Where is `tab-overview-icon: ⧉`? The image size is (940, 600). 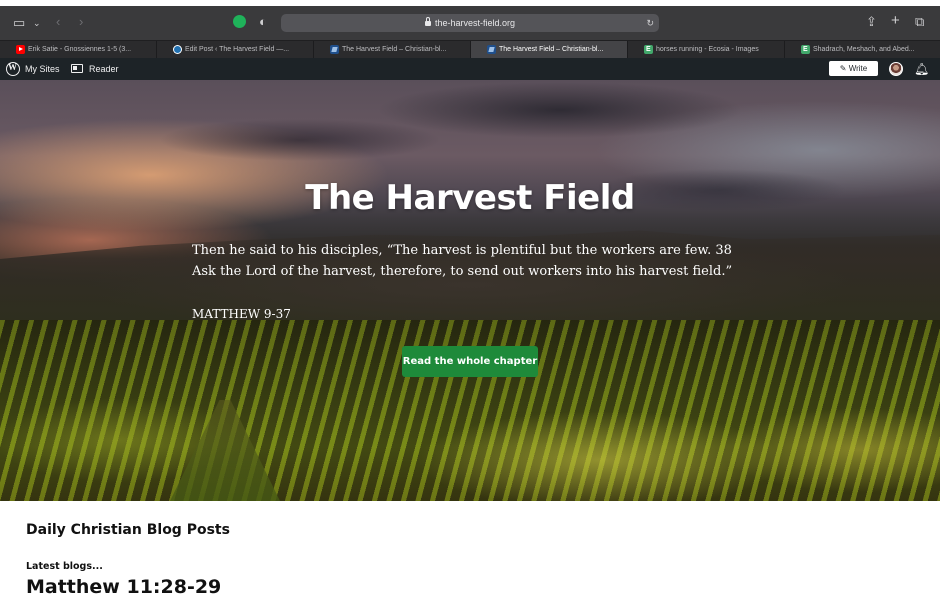
tab-overview-icon: ⧉ is located at coordinates (919, 22).